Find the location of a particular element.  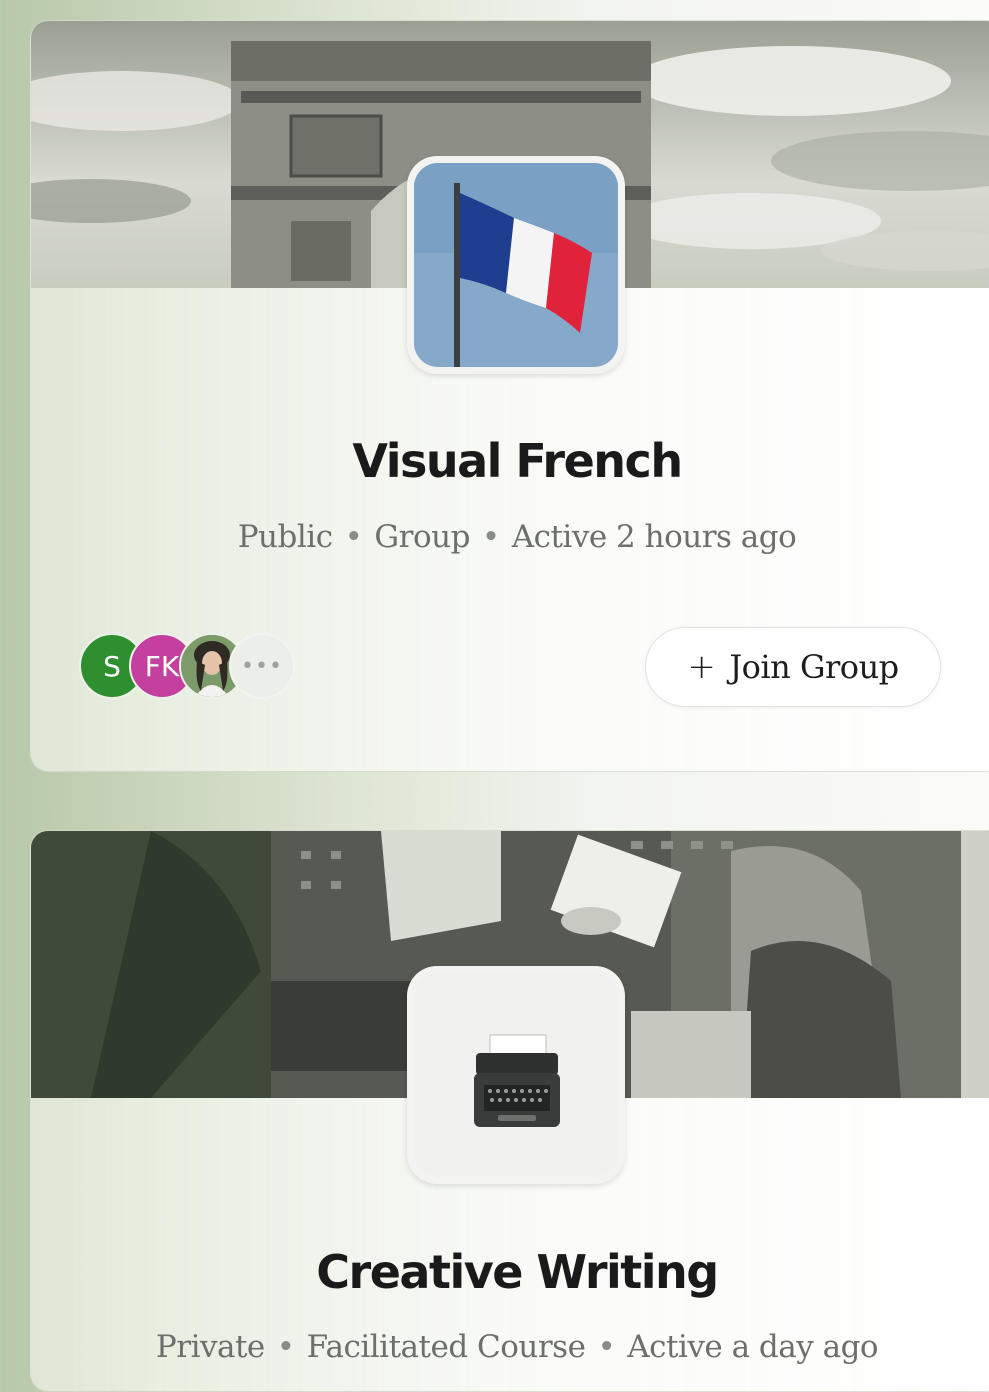

french-flag-icon is located at coordinates (516, 265).